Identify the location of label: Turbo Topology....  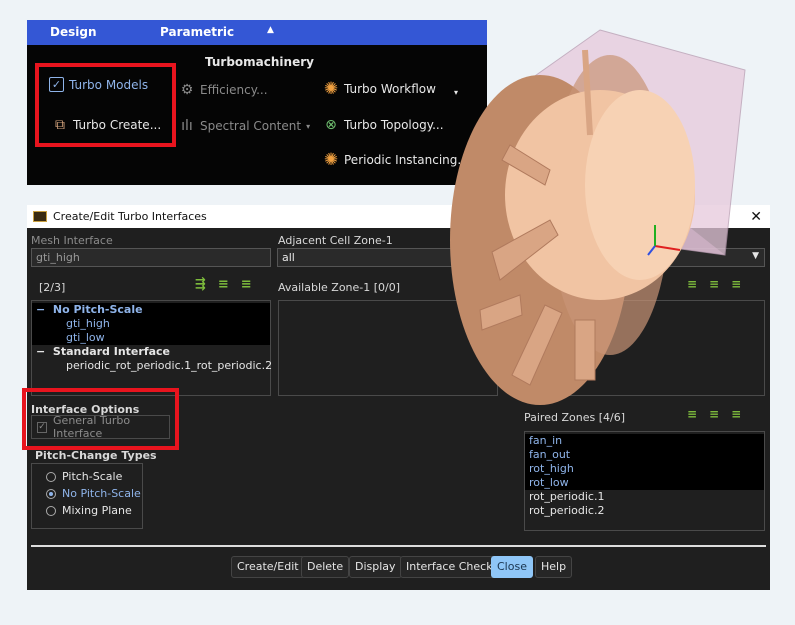
(394, 125).